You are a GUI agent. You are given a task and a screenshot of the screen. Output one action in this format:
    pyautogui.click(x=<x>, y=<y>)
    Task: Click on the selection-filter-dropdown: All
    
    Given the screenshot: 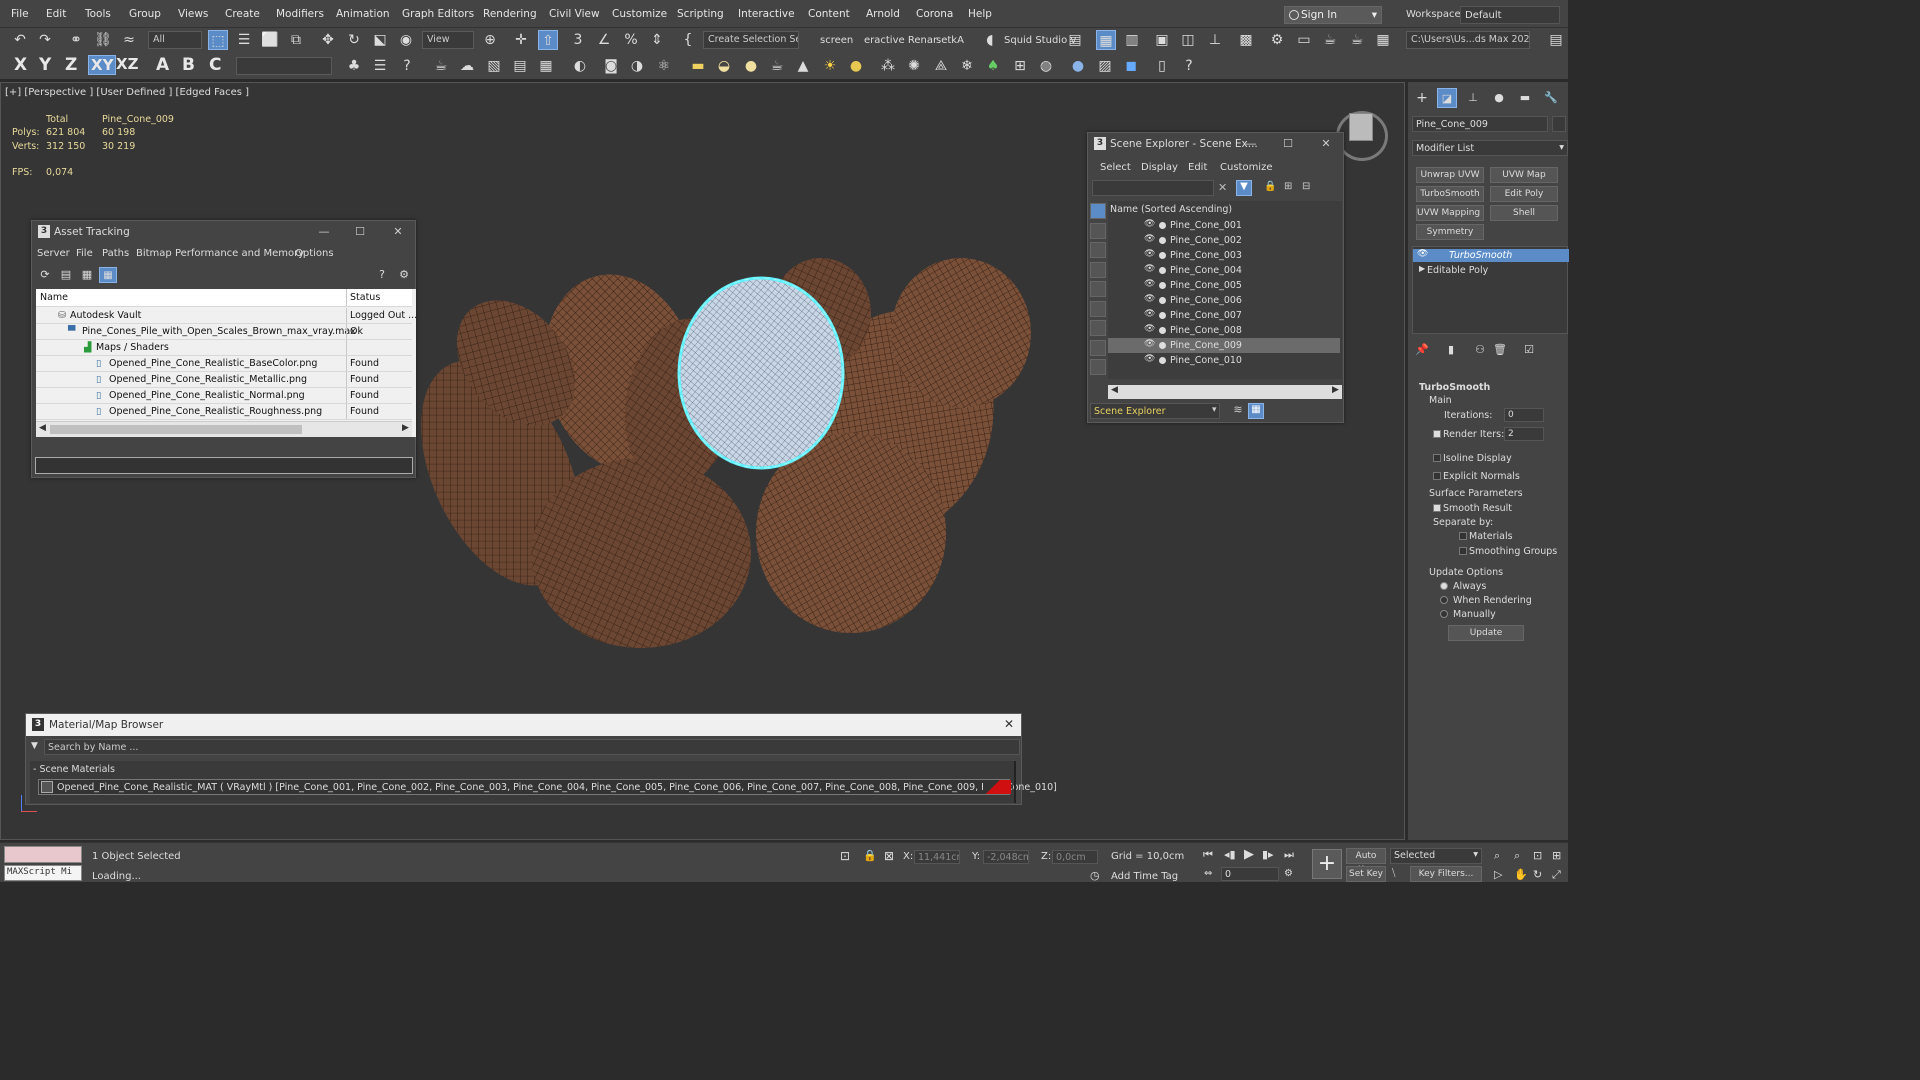 What is the action you would take?
    pyautogui.click(x=175, y=40)
    